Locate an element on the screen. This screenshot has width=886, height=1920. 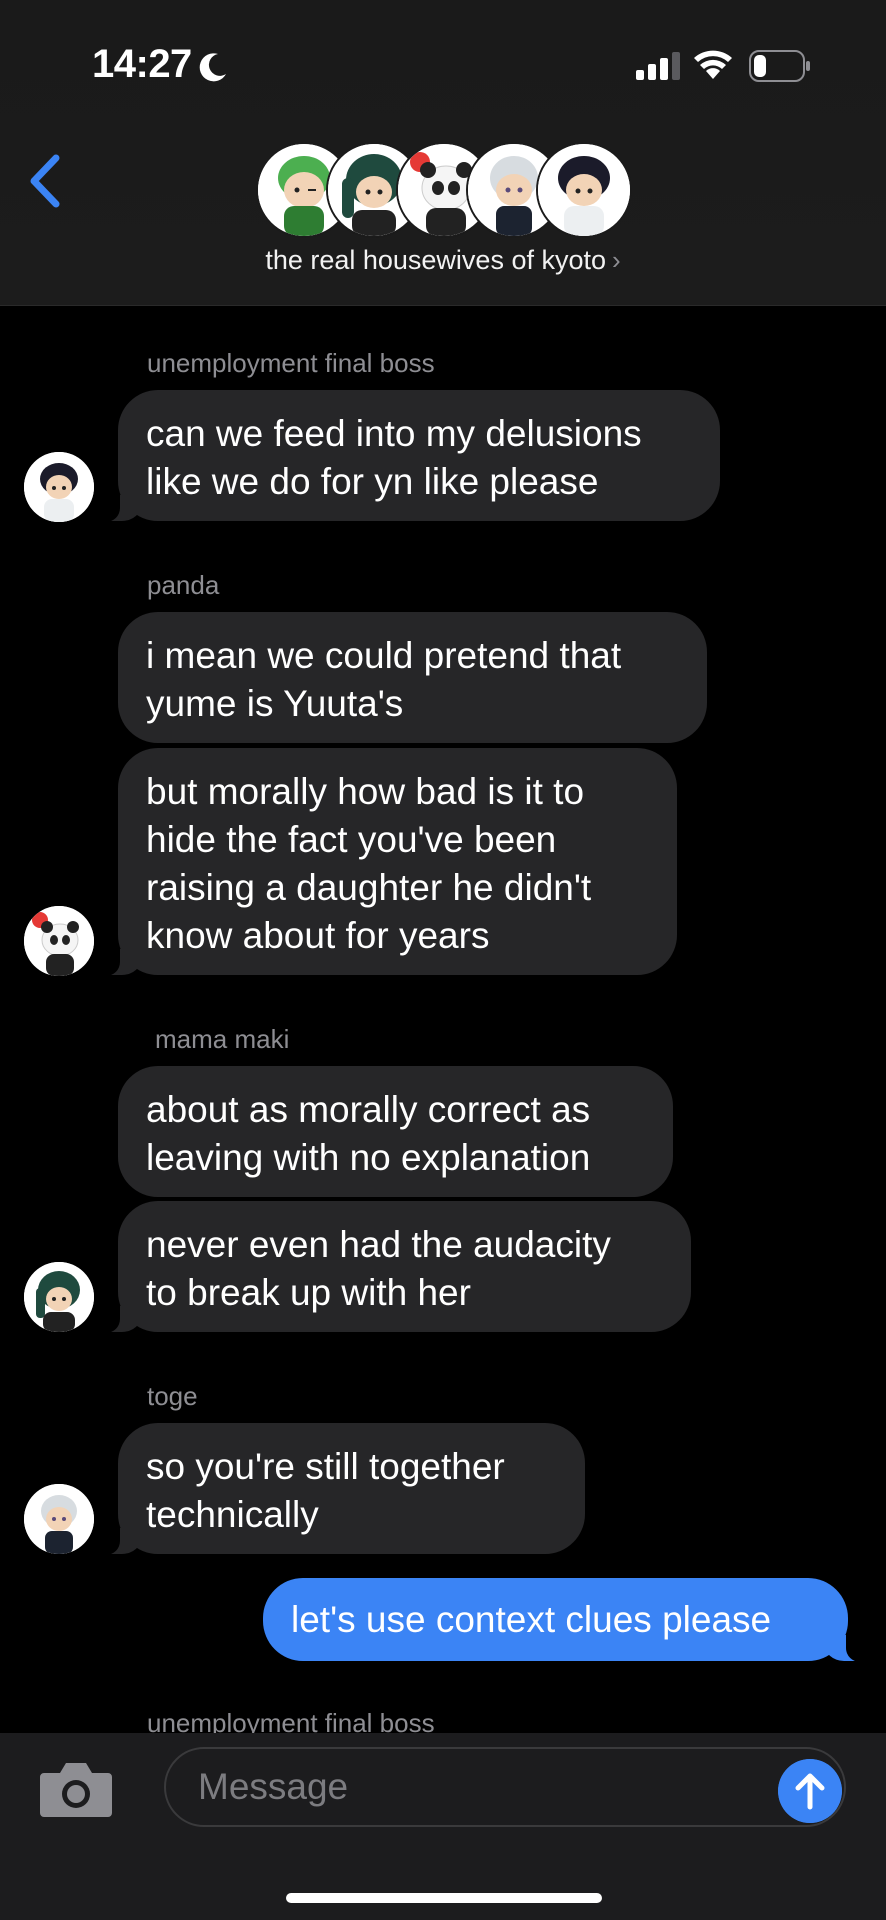
group-name-button: the real housewives of kyoto › is located at coordinates (443, 260).